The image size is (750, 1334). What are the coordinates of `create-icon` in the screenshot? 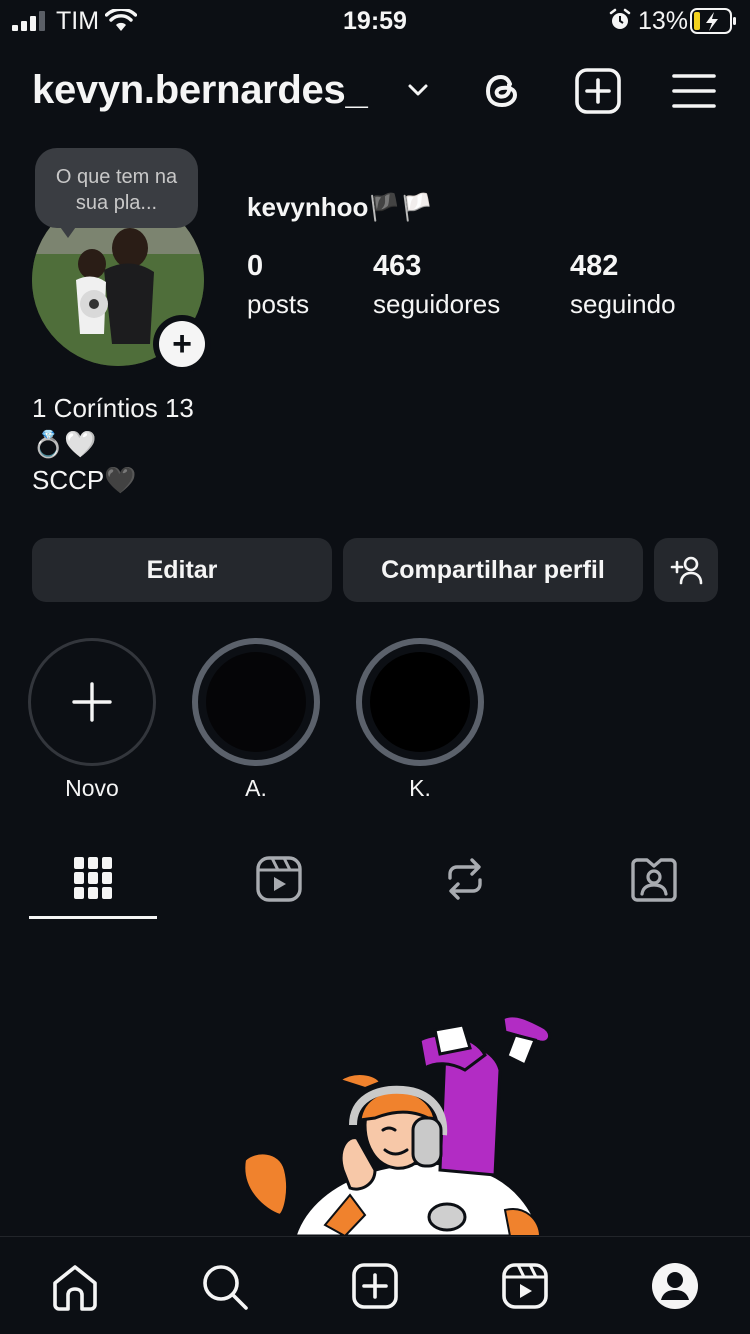 It's located at (375, 1286).